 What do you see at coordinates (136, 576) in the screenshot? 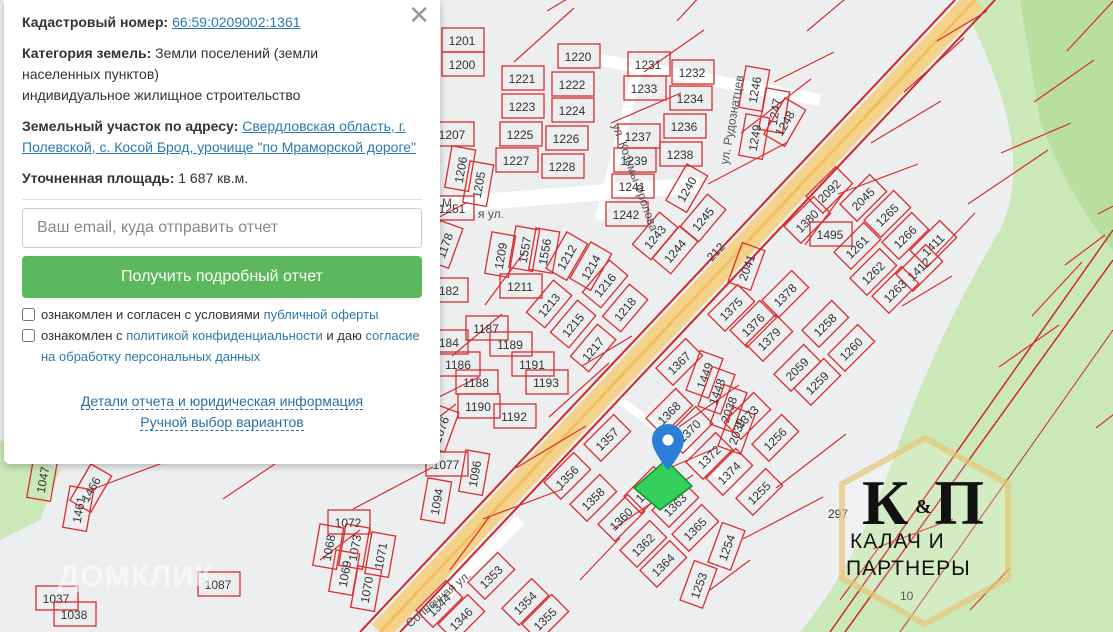
I see `watermark: ДОМКЛИК` at bounding box center [136, 576].